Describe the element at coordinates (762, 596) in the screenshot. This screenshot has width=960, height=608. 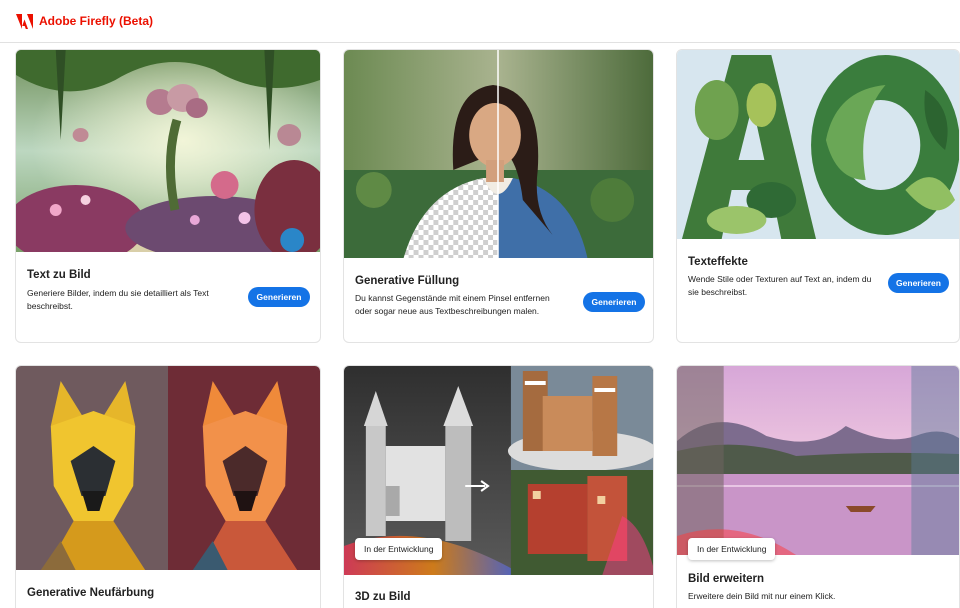
I see `card-description: Erweitere dein Bild mit nur einem Klick.` at that location.